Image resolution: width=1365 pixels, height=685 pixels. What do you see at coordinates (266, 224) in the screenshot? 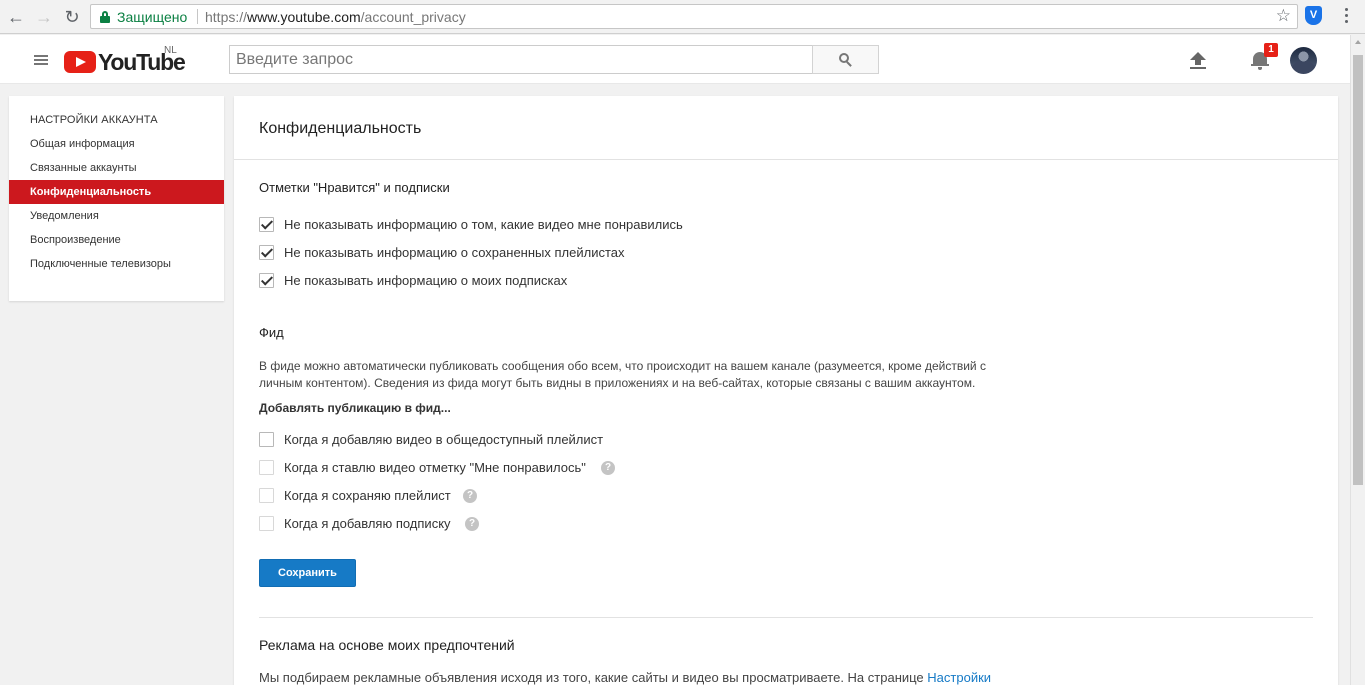
I see `hide-liked-videos-checkbox` at bounding box center [266, 224].